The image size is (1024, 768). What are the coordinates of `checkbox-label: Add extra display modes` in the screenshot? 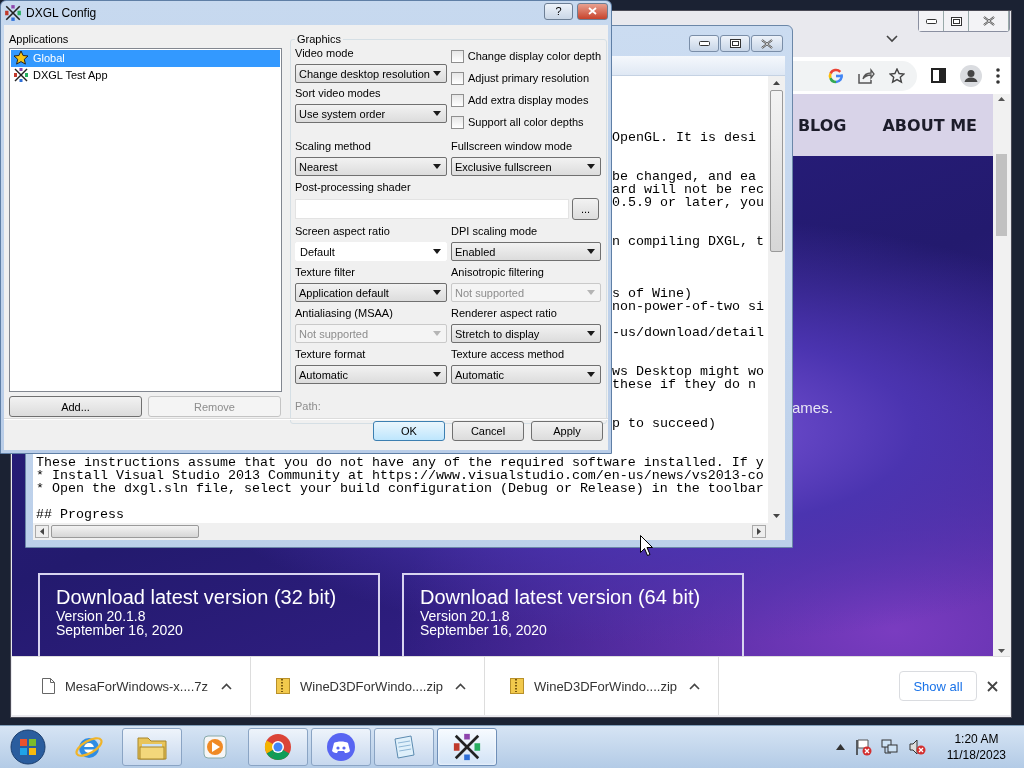 It's located at (528, 100).